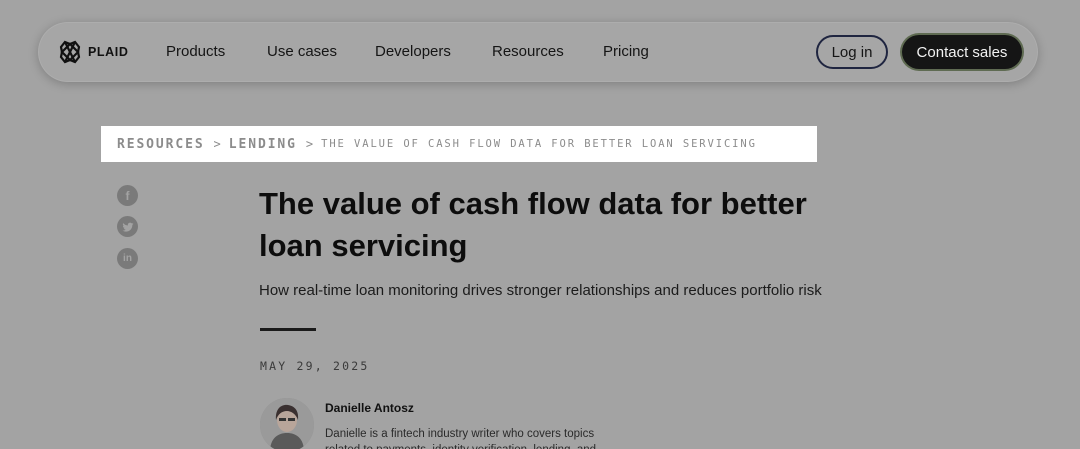  I want to click on nav-resources: Resources, so click(528, 51).